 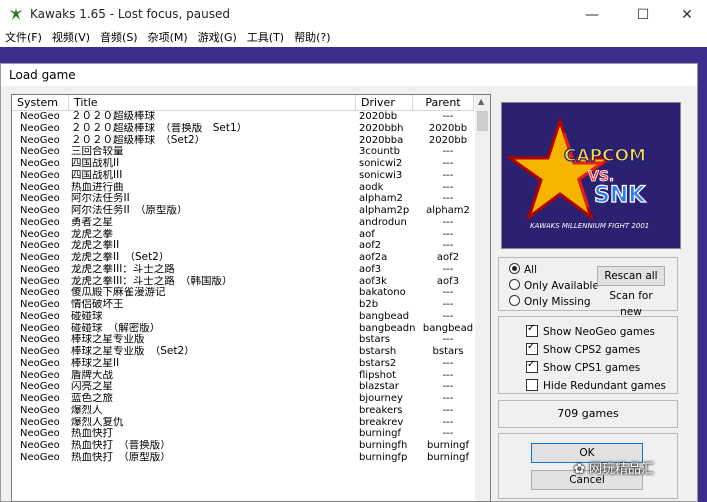 I want to click on radio-only-missing: Only Missing, so click(x=550, y=301).